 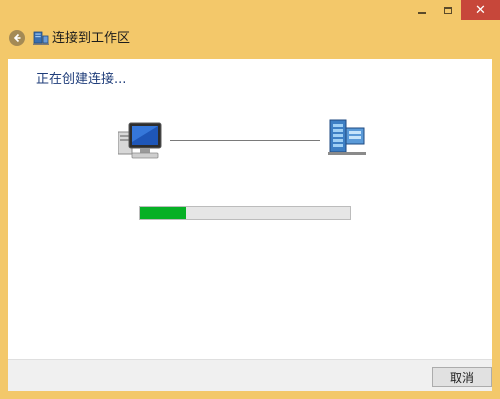 I want to click on minimize-icon, so click(x=422, y=13).